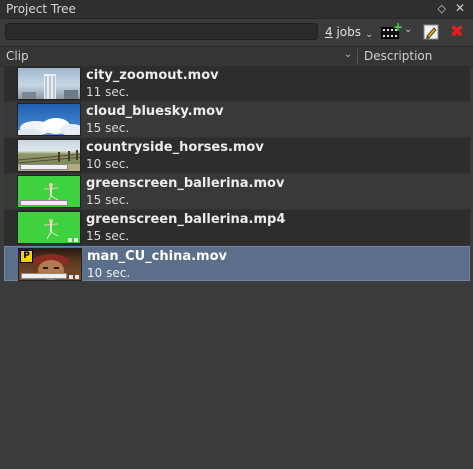 This screenshot has height=469, width=473. I want to click on clip-row-selected: P man_CU_china.mov 10 sec., so click(237, 263).